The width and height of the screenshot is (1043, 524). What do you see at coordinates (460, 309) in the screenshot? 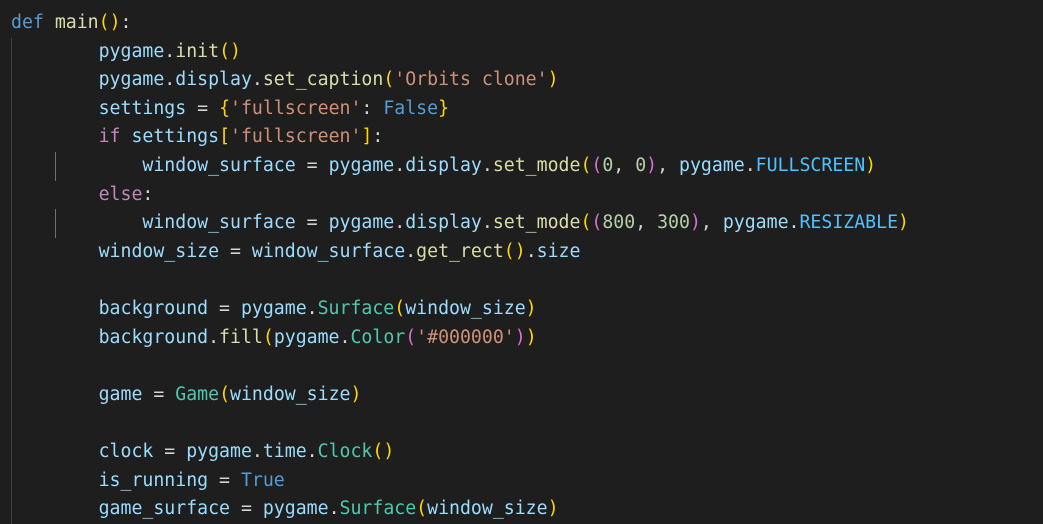
I see `code-line: background = pygame.Surface(window_size)` at bounding box center [460, 309].